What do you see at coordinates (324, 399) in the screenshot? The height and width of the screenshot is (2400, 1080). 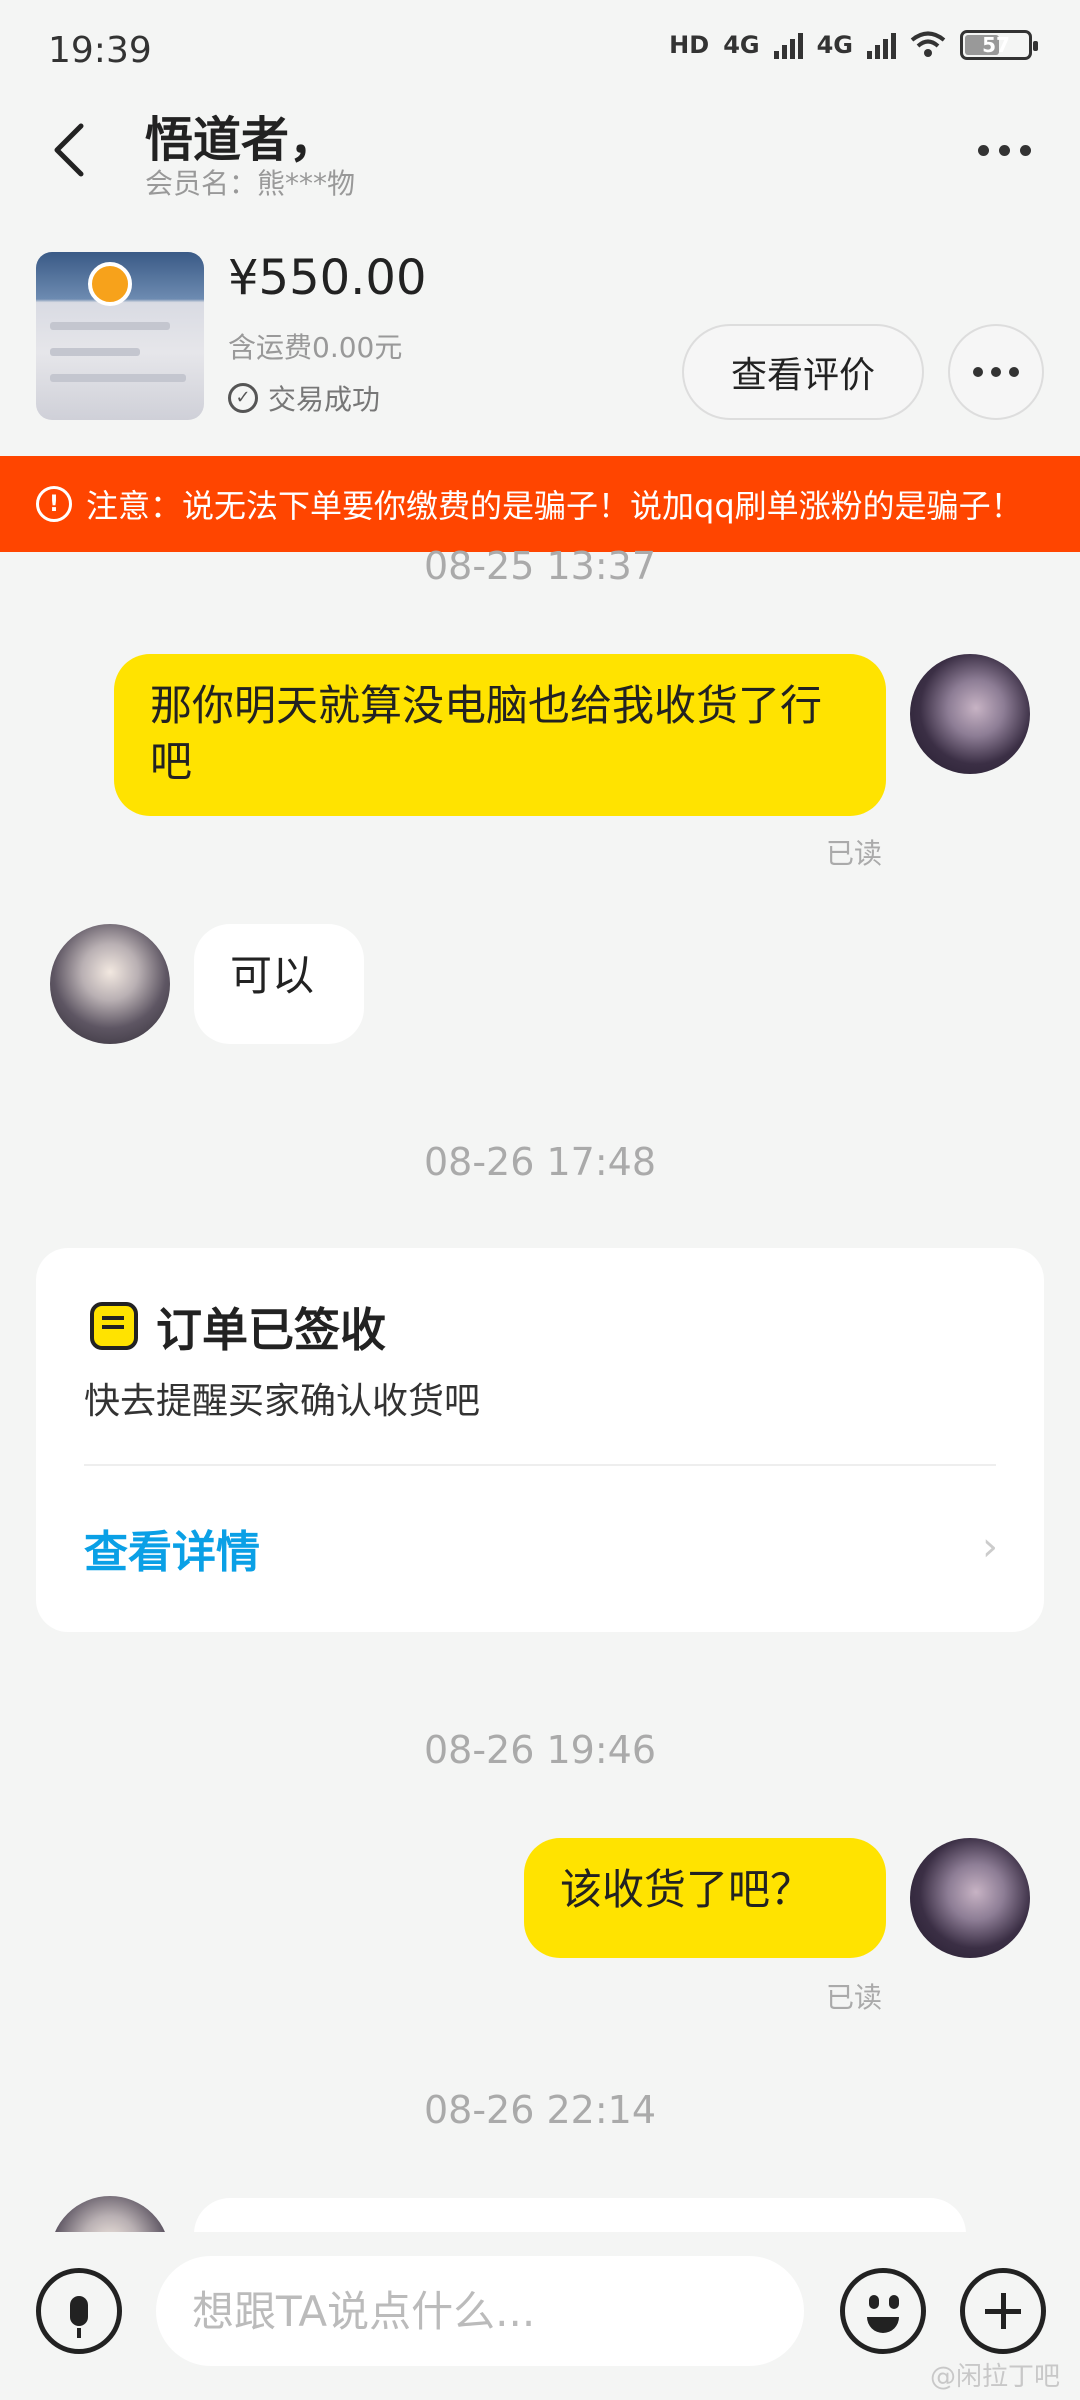 I see `trade-status-label: 交易成功` at bounding box center [324, 399].